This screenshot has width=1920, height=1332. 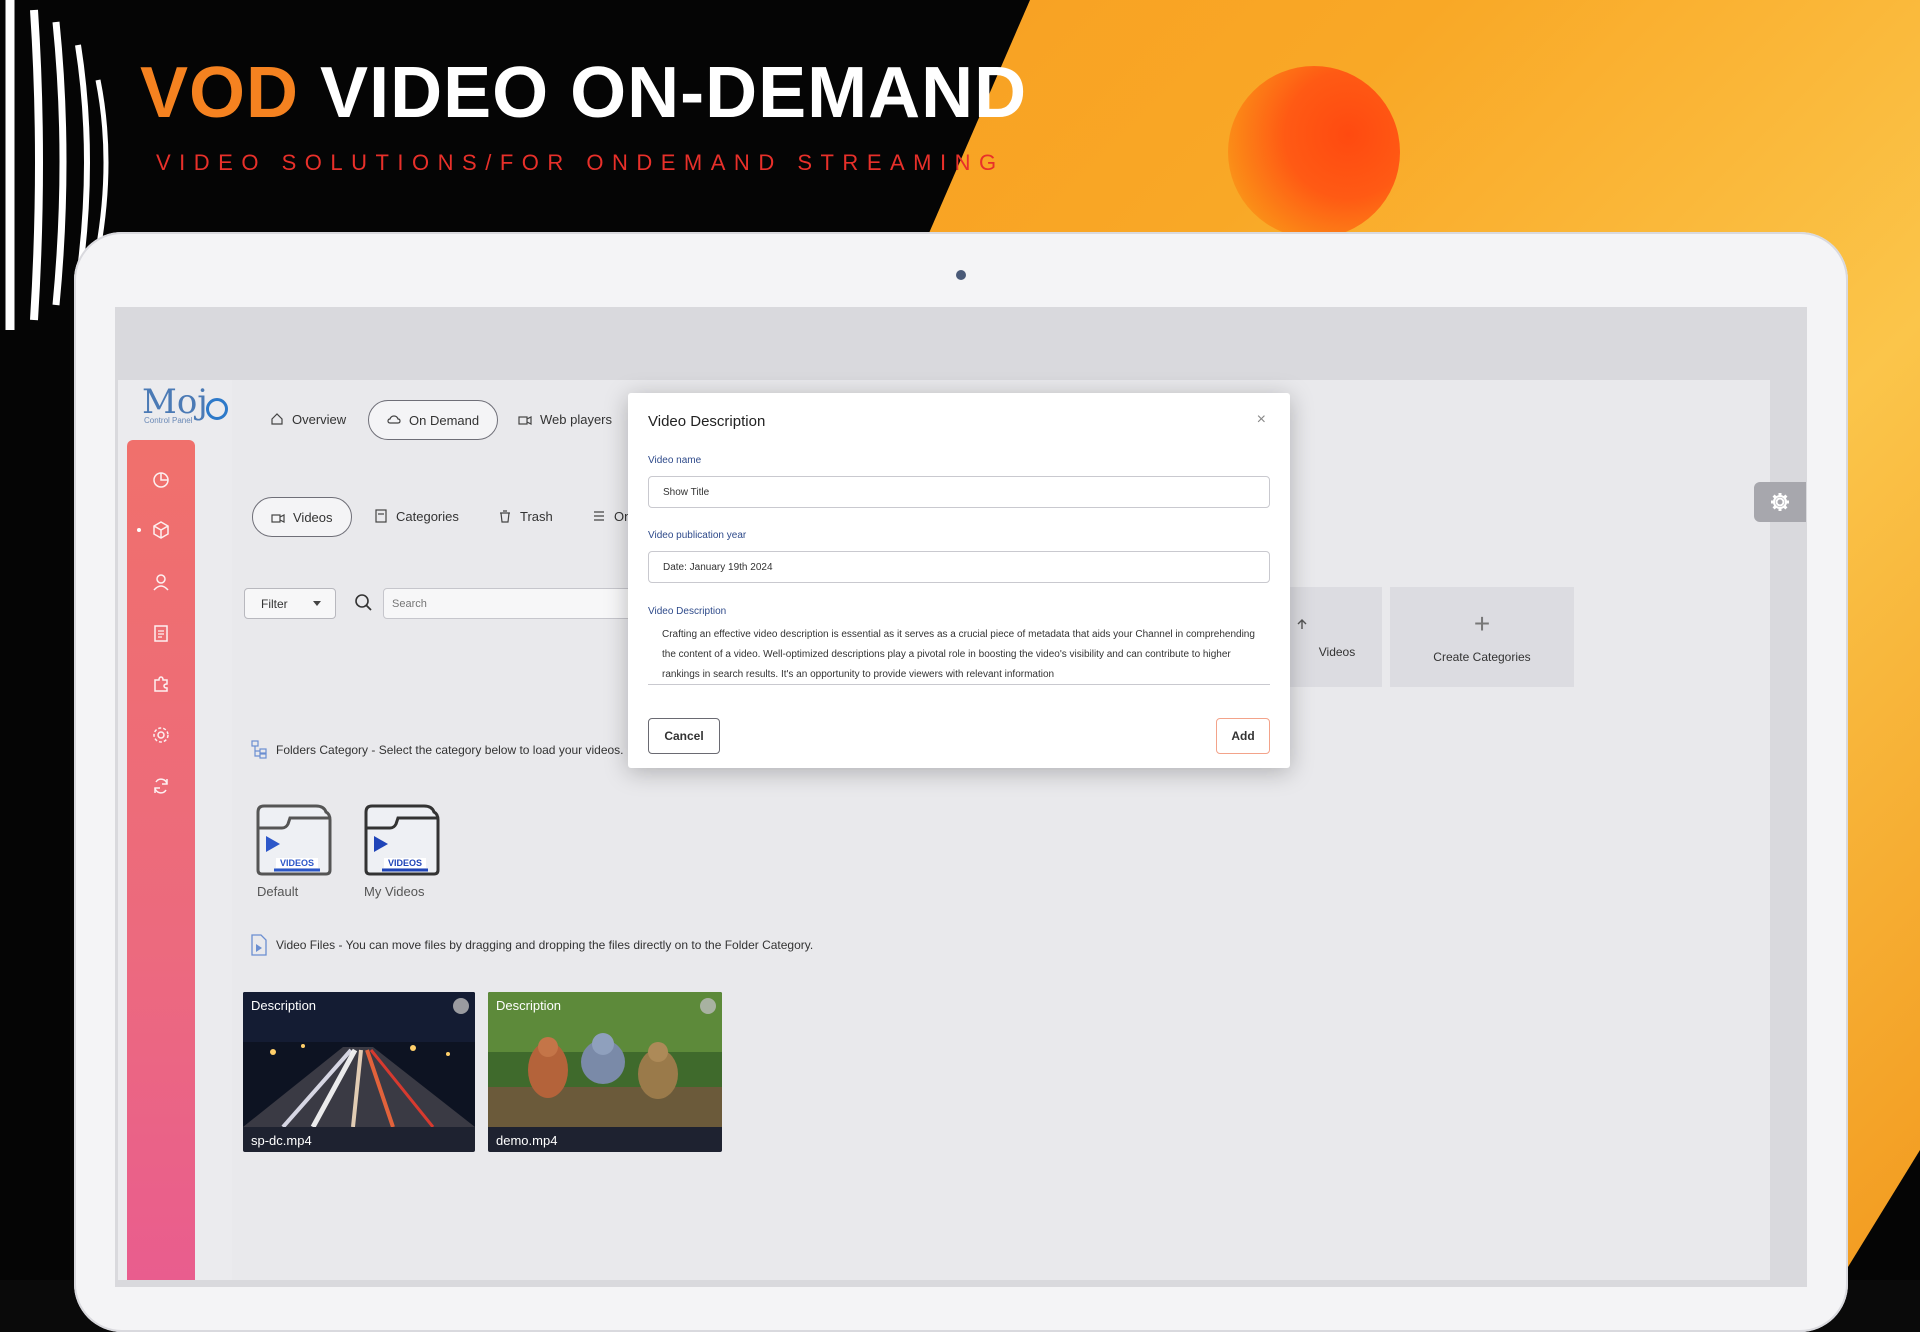 I want to click on upload-videos-card-label: Videos, so click(x=1337, y=652).